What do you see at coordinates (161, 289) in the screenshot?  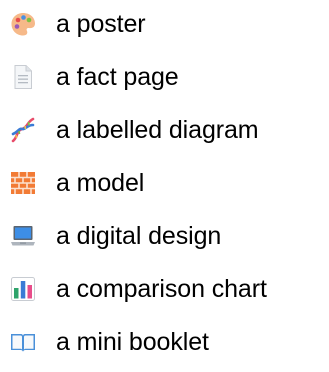 I see `list-item-label: a comparison chart` at bounding box center [161, 289].